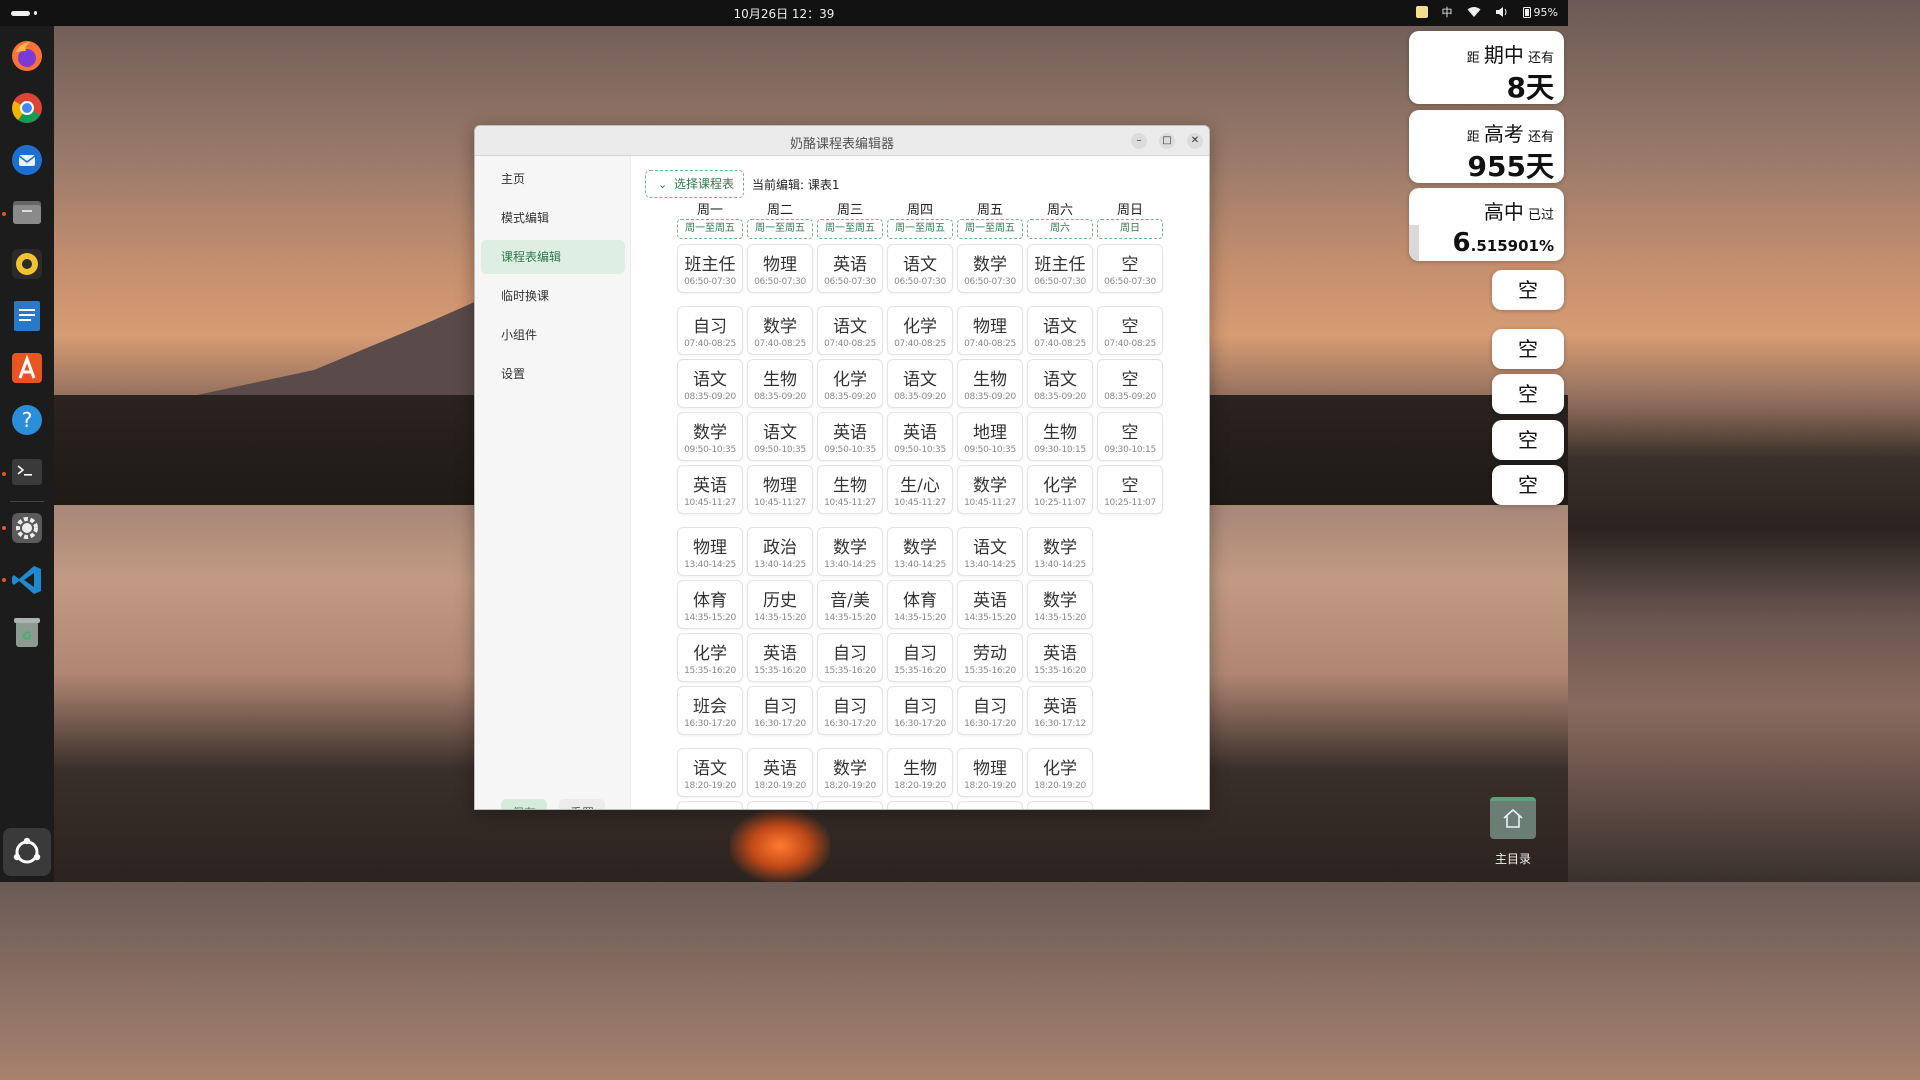 The image size is (1920, 1080). What do you see at coordinates (1130, 489) in the screenshot?
I see `schedule-cell: 空 10:25-11:07` at bounding box center [1130, 489].